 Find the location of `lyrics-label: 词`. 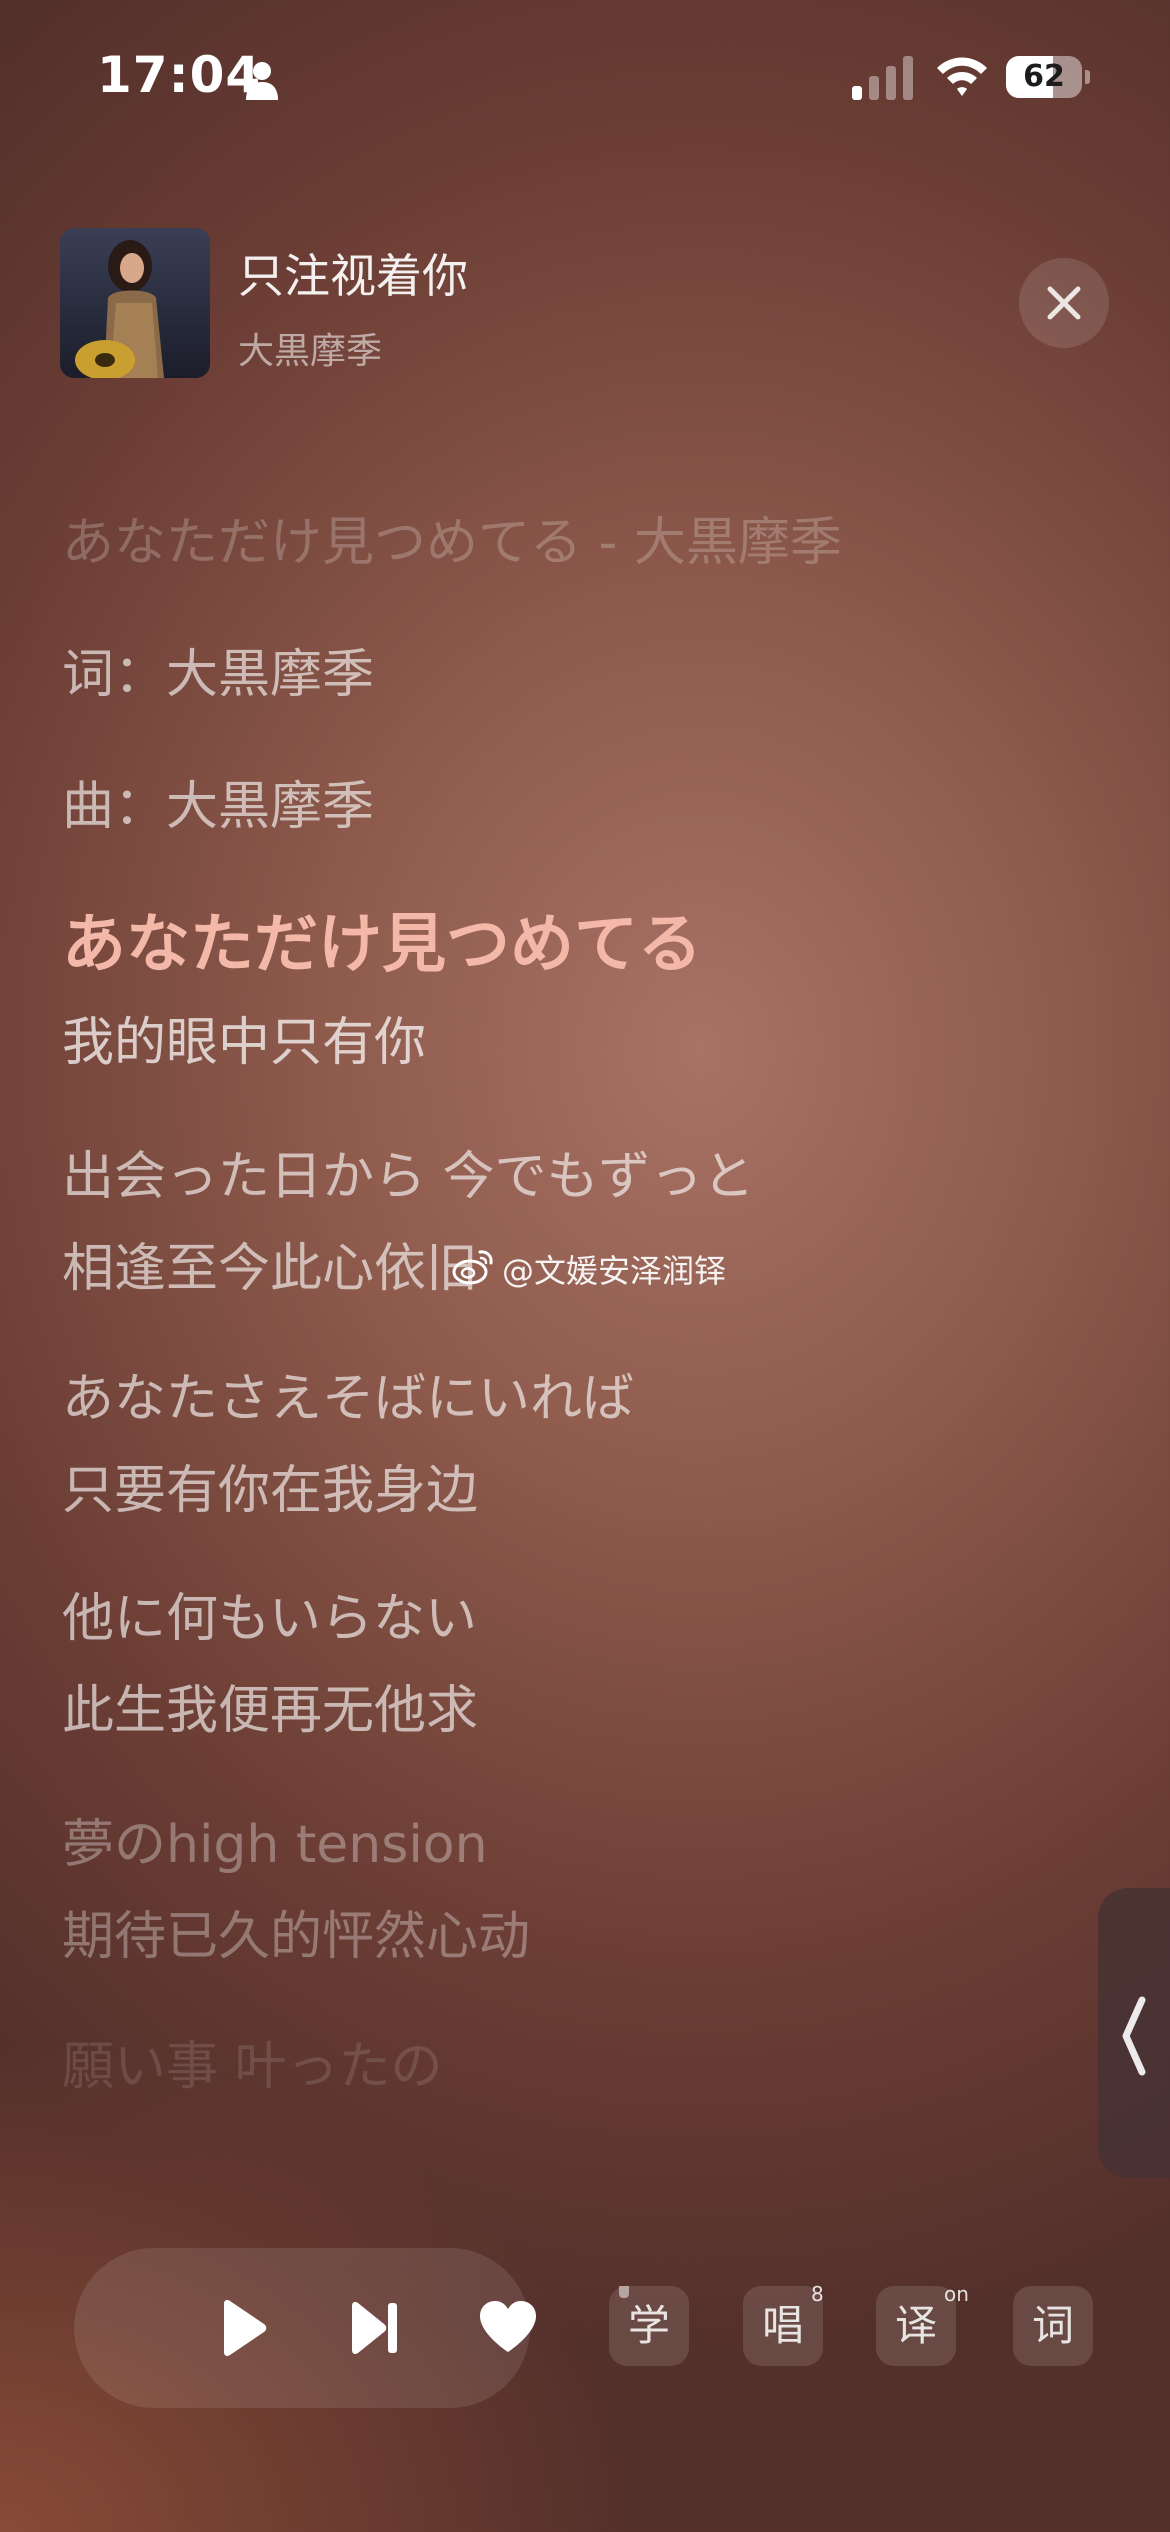

lyrics-label: 词 is located at coordinates (1052, 2325).